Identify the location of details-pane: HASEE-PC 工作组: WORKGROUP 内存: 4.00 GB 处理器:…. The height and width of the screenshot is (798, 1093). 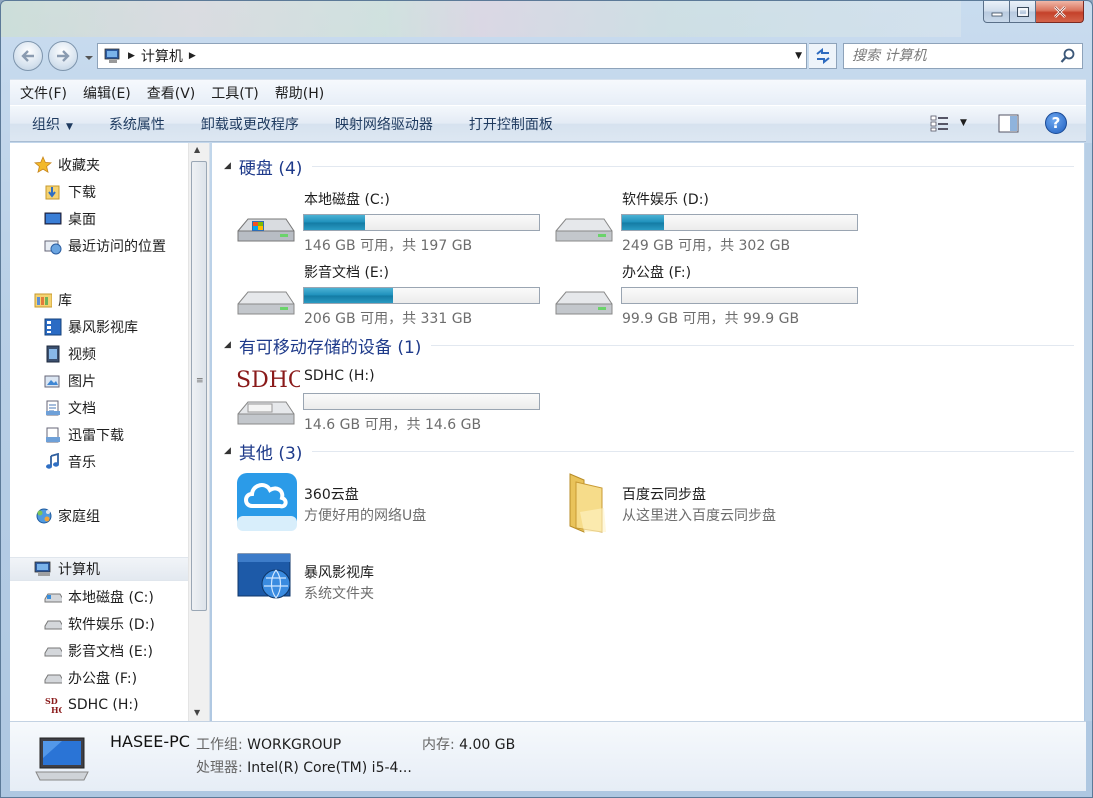
(548, 756).